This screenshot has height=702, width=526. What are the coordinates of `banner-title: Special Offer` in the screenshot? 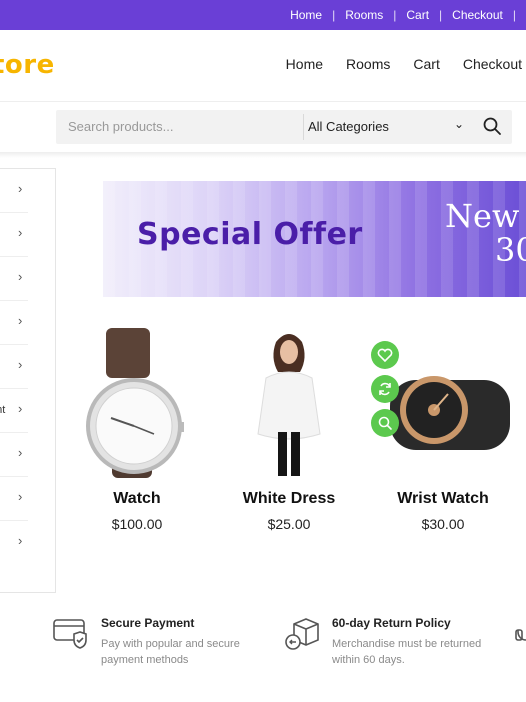 It's located at (250, 234).